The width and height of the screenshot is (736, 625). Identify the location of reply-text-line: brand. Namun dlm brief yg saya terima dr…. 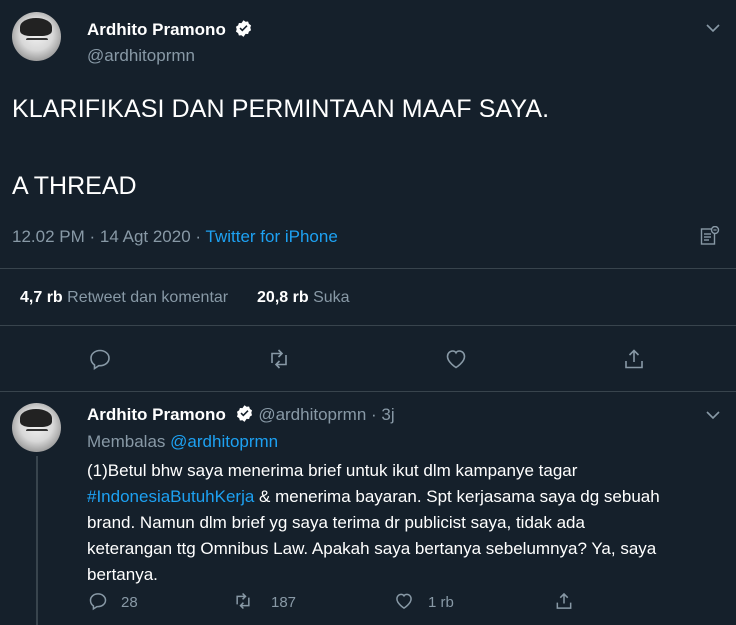
(336, 522).